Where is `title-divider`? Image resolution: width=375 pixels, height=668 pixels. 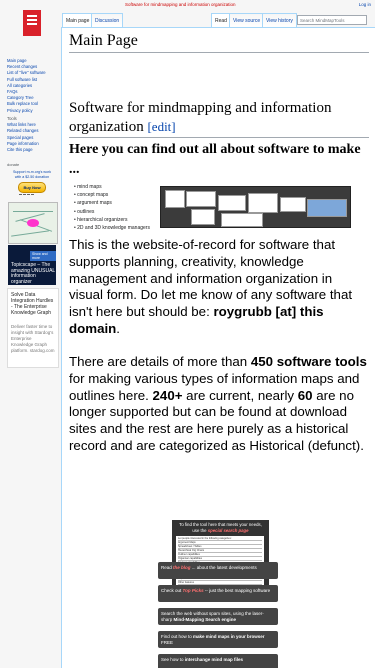
title-divider is located at coordinates (219, 52).